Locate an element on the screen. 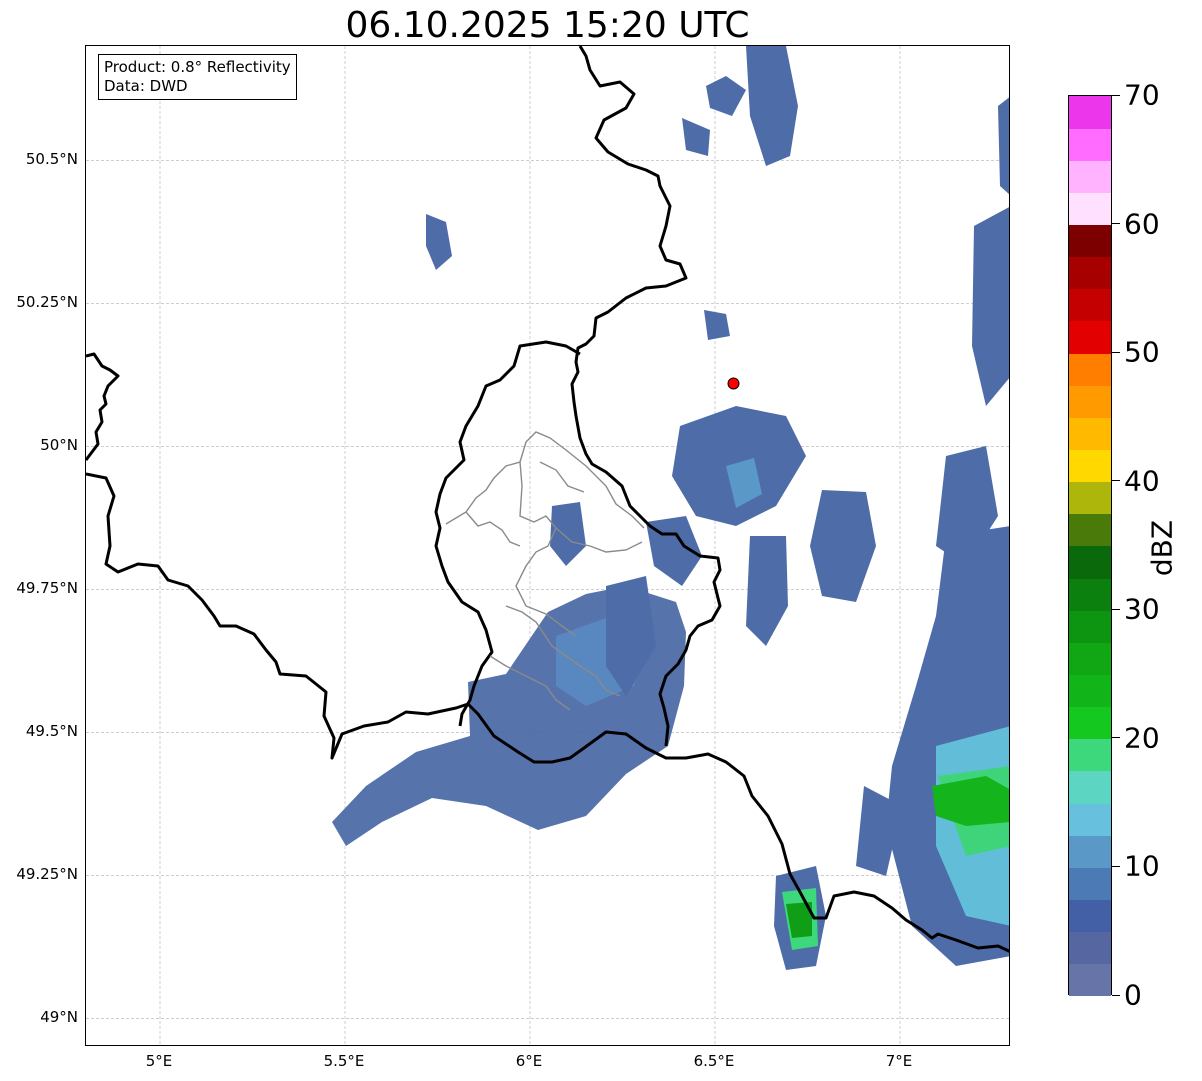 This screenshot has width=1202, height=1081. colorbar-tick-label: 70 is located at coordinates (1142, 95).